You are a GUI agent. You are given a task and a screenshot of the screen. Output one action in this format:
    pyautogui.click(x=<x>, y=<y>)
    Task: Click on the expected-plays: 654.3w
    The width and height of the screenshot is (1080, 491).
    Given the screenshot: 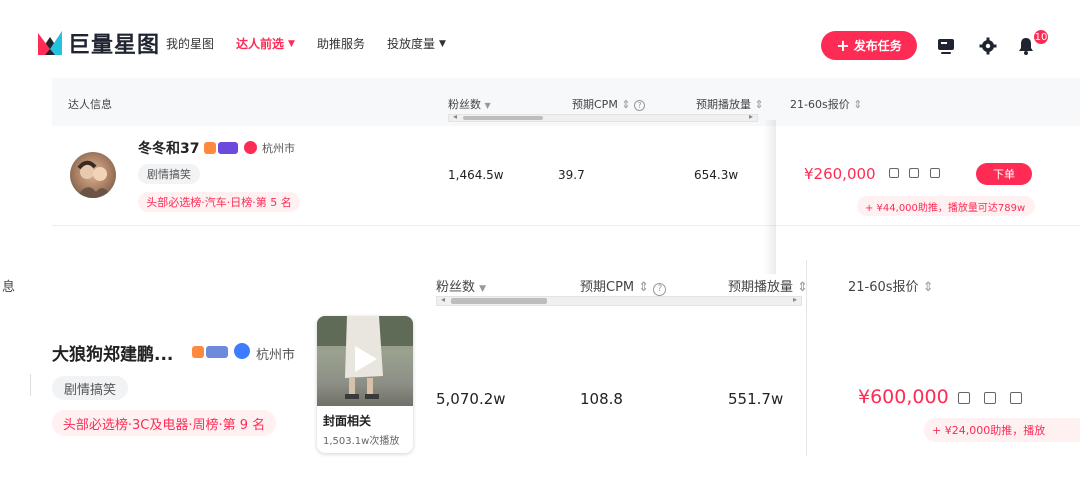 What is the action you would take?
    pyautogui.click(x=716, y=175)
    